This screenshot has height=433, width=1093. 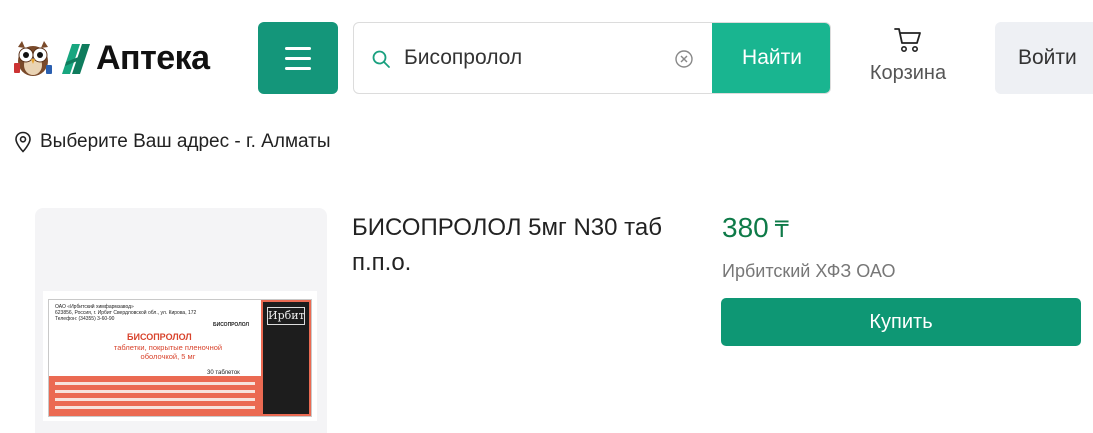 I want to click on logo-mark-icon, so click(x=76, y=59).